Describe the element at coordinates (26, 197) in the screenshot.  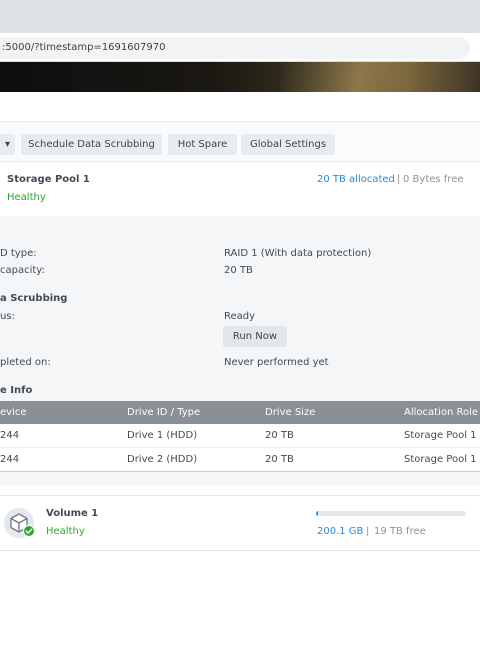
I see `storage-pool-status: Healthy` at that location.